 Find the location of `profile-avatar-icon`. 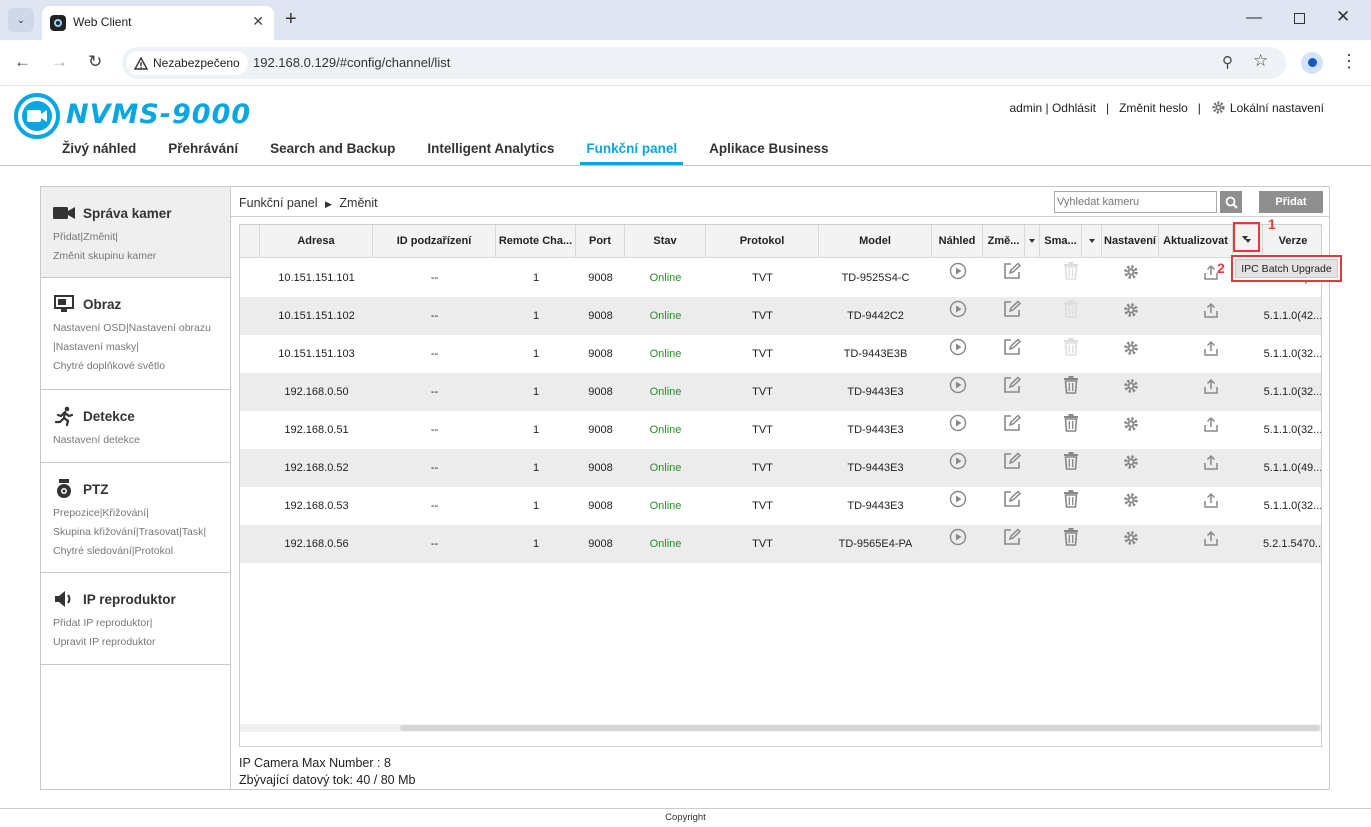

profile-avatar-icon is located at coordinates (1312, 63).